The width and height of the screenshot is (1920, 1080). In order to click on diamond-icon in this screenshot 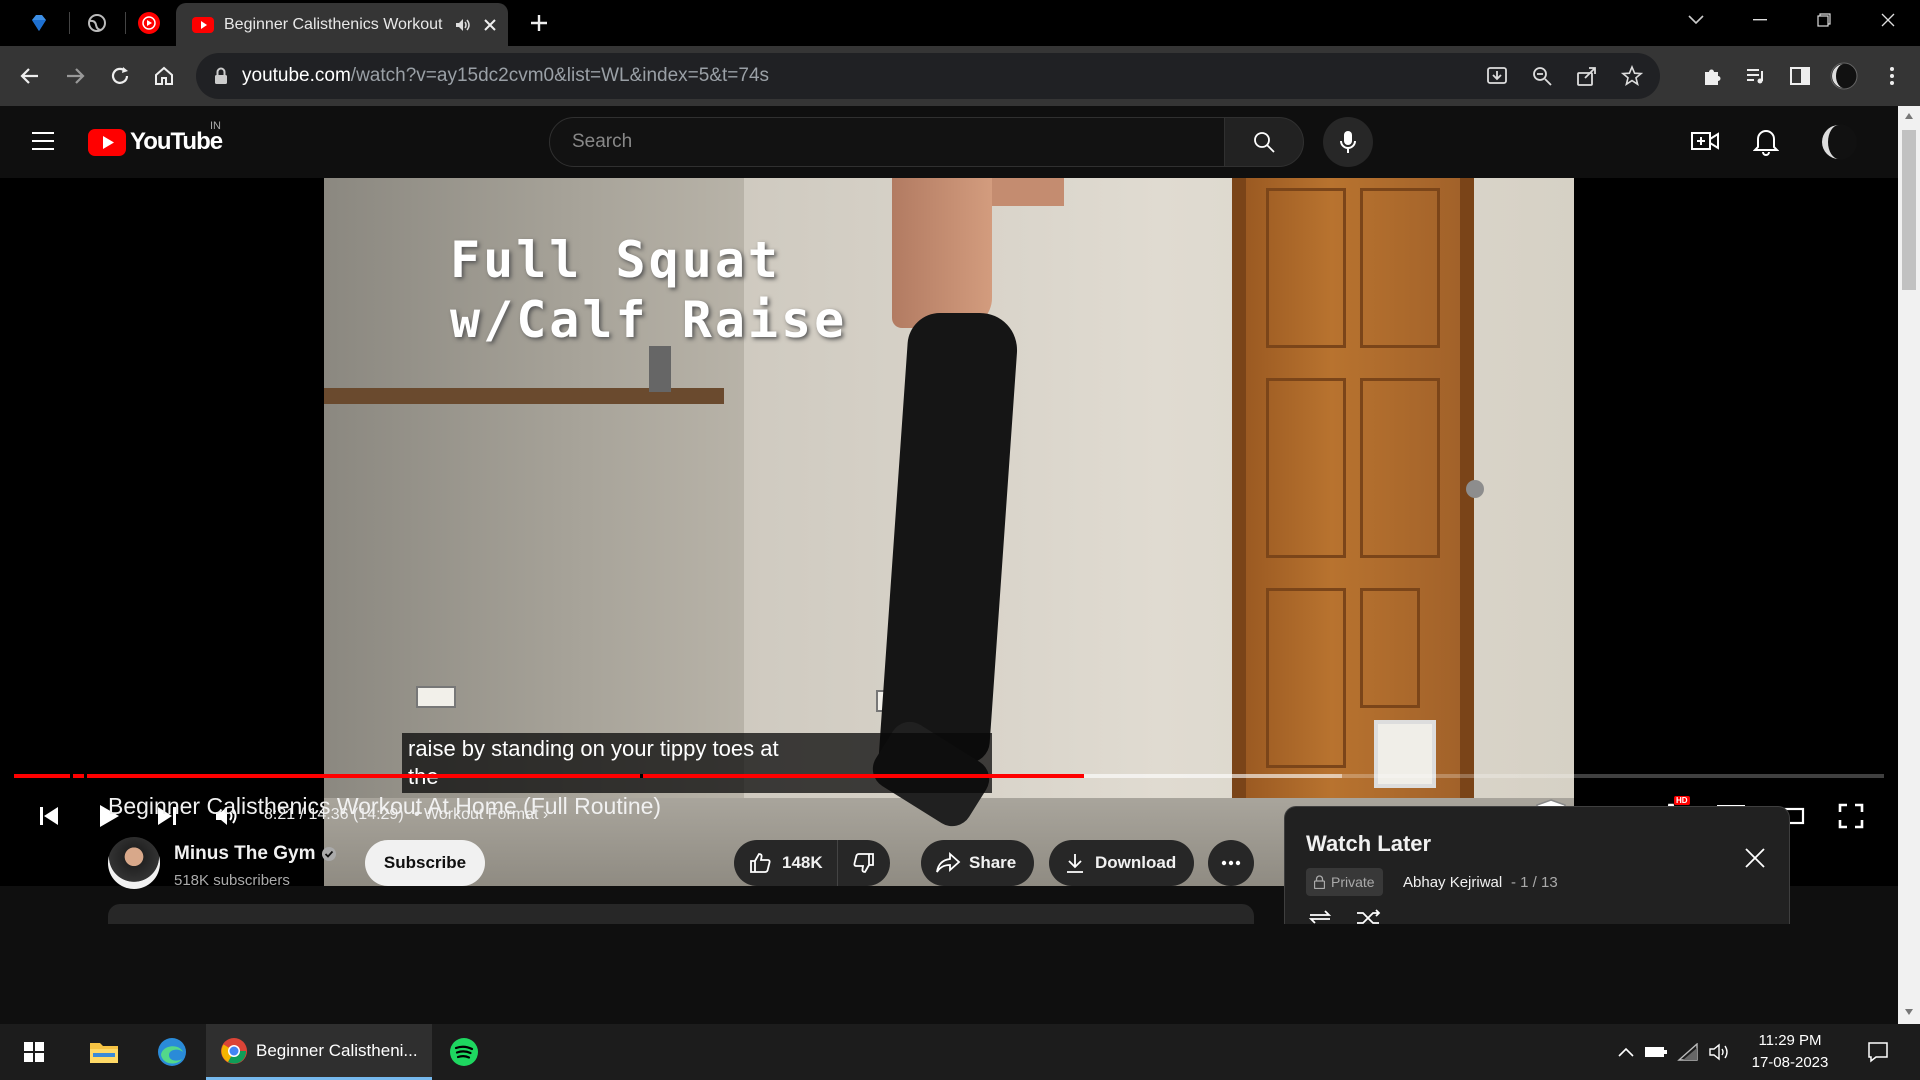, I will do `click(39, 23)`.